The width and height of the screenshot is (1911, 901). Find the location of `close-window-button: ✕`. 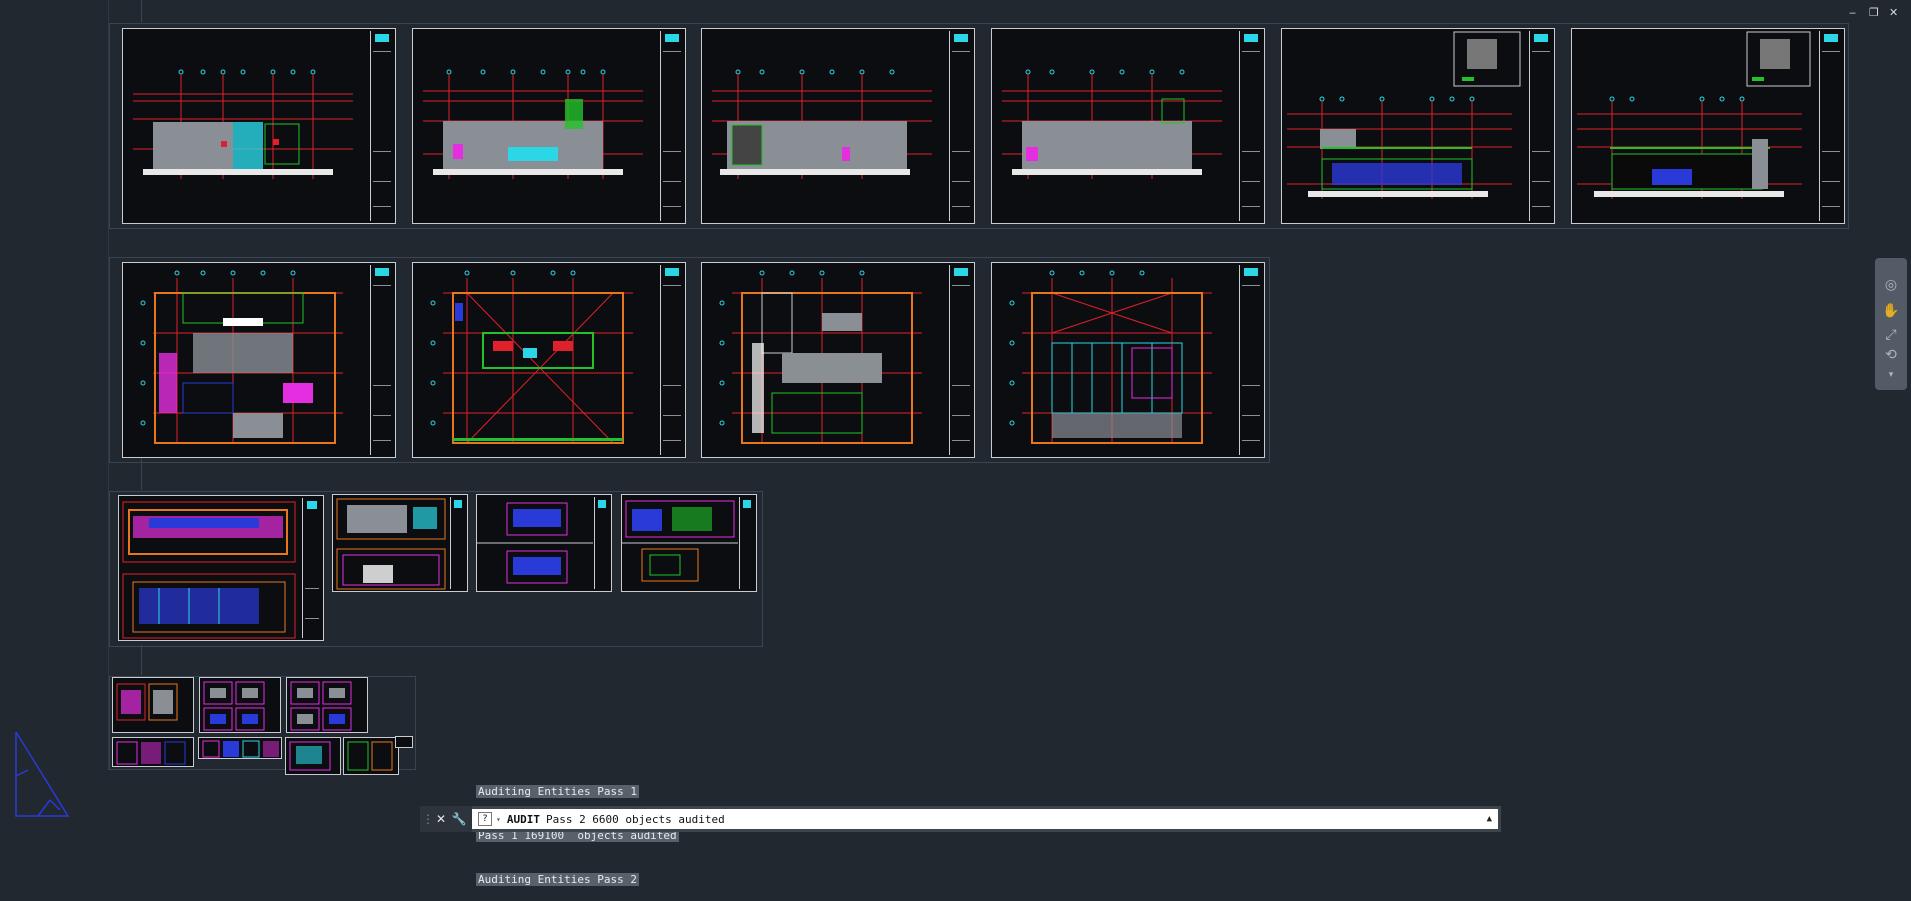

close-window-button: ✕ is located at coordinates (1893, 12).